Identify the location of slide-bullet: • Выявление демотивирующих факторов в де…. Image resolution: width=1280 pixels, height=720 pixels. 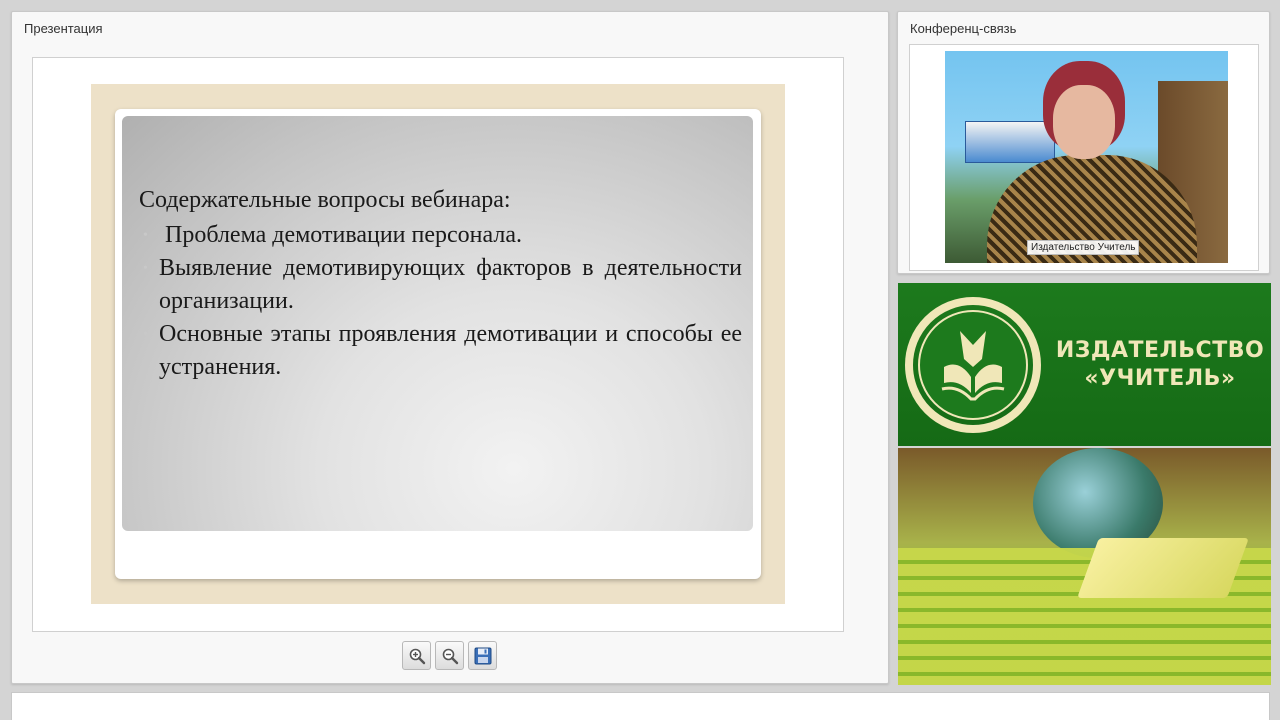
(440, 285).